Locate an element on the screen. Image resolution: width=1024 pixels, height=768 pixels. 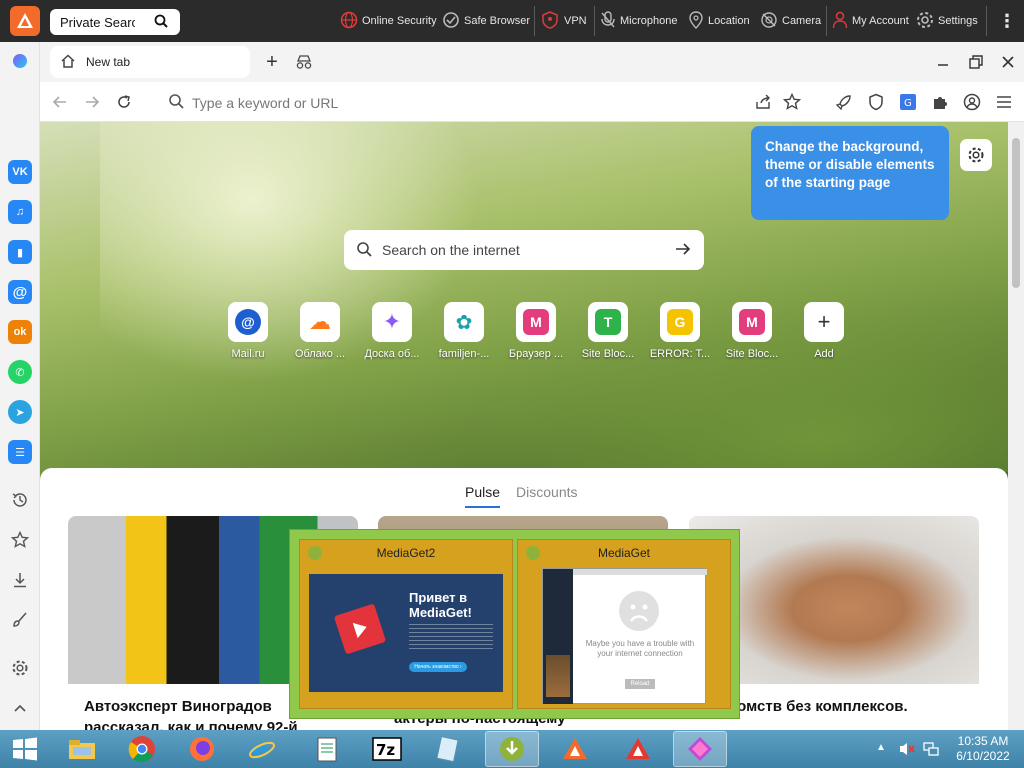
theme-brush-icon is located at coordinates (20, 620).